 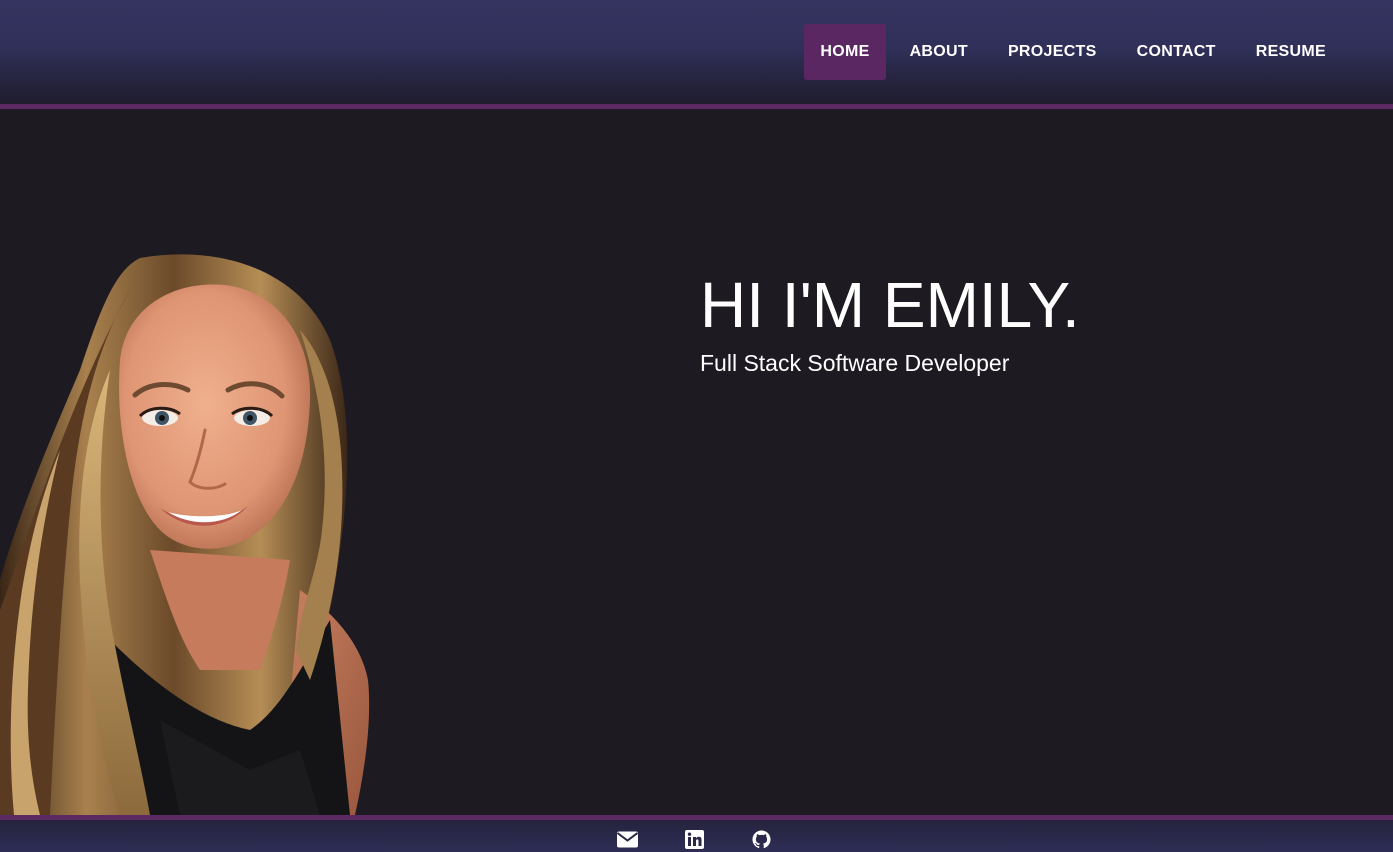 What do you see at coordinates (890, 305) in the screenshot?
I see `hero-title: HI I'M EMILY.` at bounding box center [890, 305].